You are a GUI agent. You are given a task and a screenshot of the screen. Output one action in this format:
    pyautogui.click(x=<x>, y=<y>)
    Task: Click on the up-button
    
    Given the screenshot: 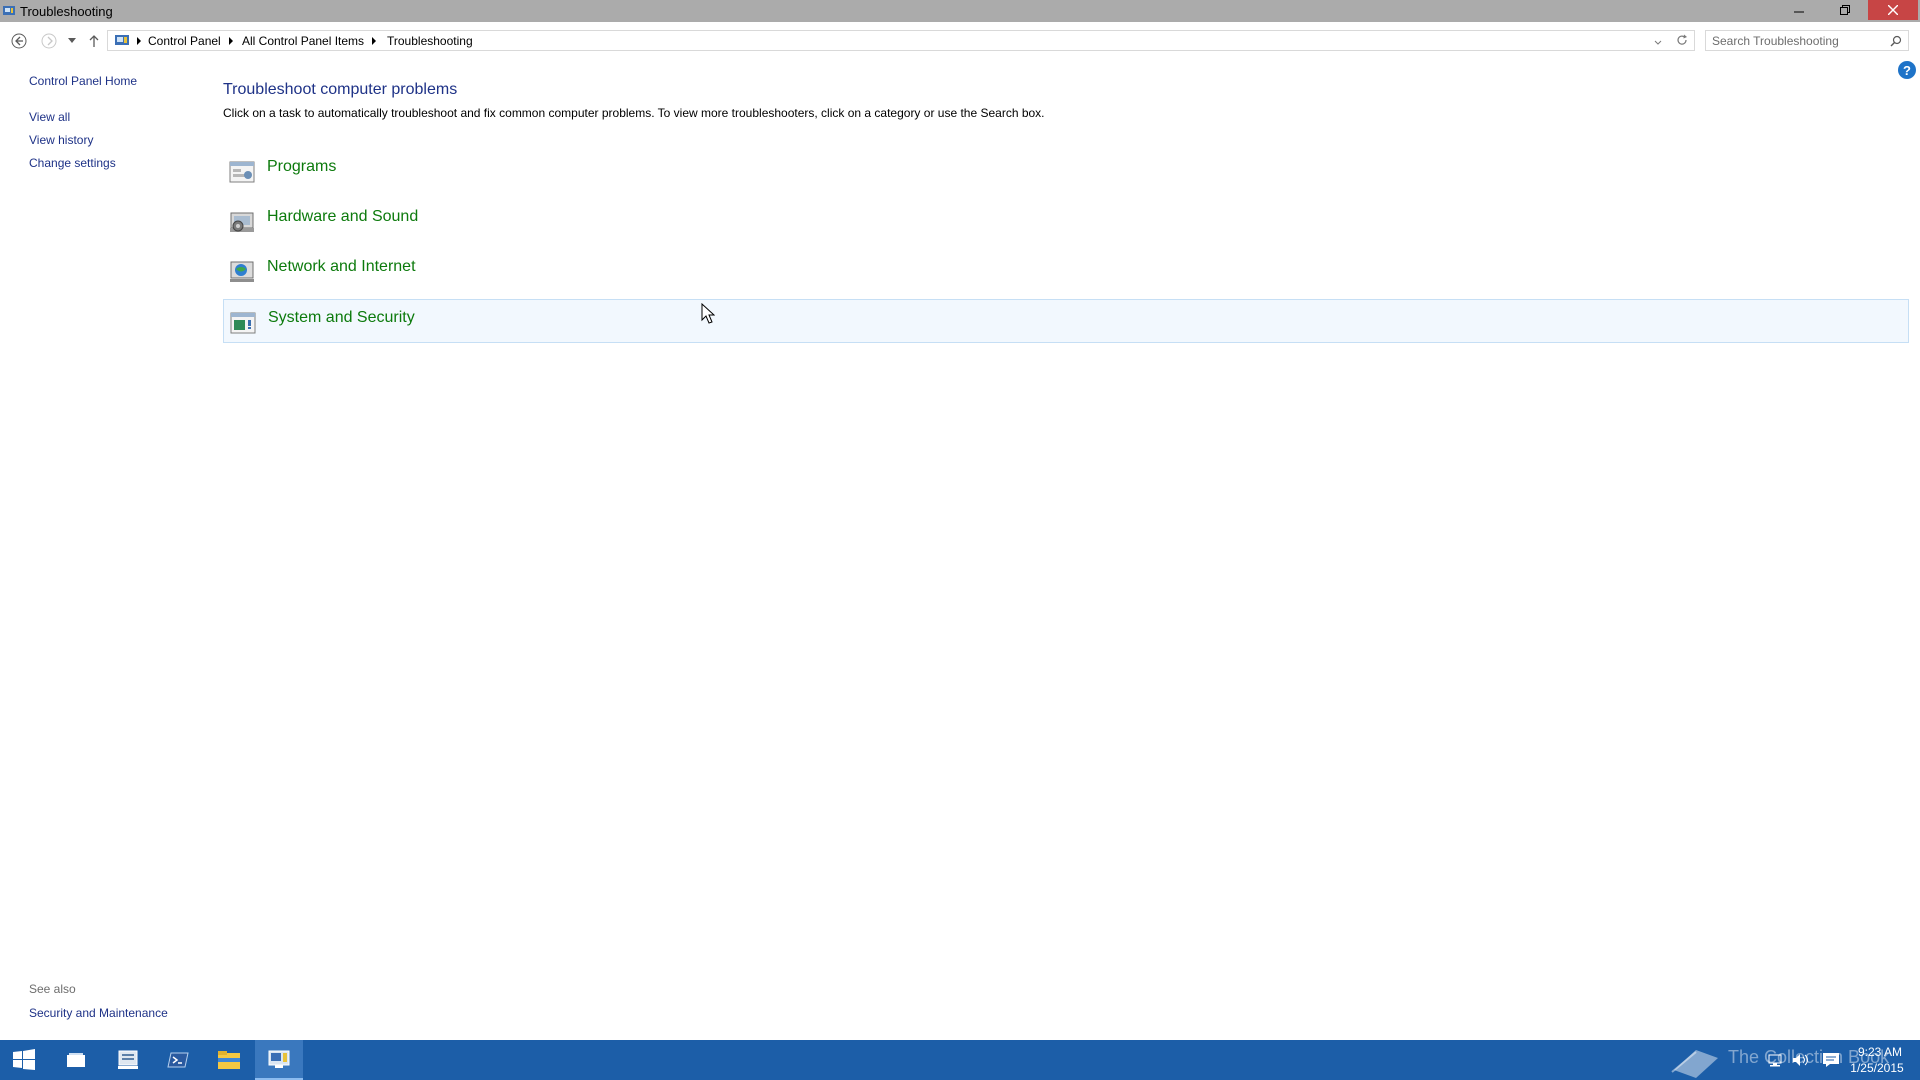 What is the action you would take?
    pyautogui.click(x=94, y=41)
    